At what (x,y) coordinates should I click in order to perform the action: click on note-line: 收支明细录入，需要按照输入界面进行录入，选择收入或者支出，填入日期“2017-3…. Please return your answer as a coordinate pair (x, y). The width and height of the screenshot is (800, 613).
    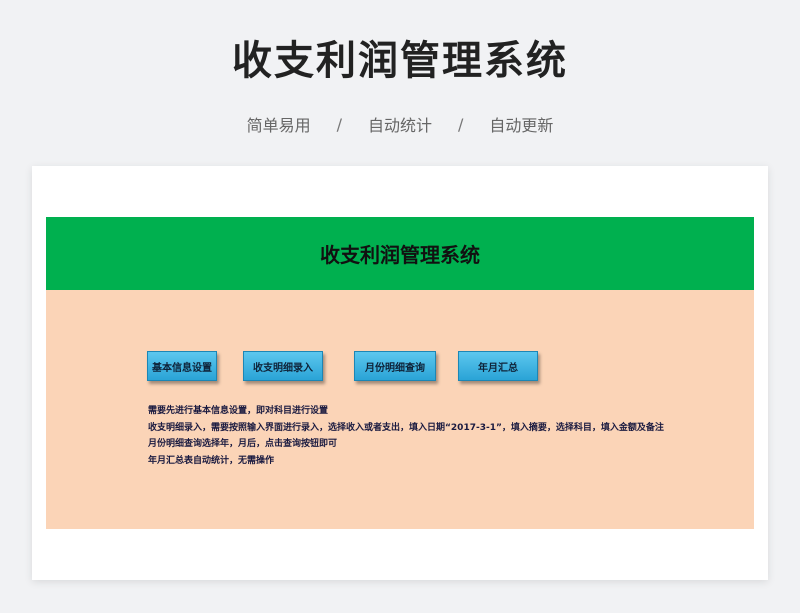
    Looking at the image, I should click on (406, 427).